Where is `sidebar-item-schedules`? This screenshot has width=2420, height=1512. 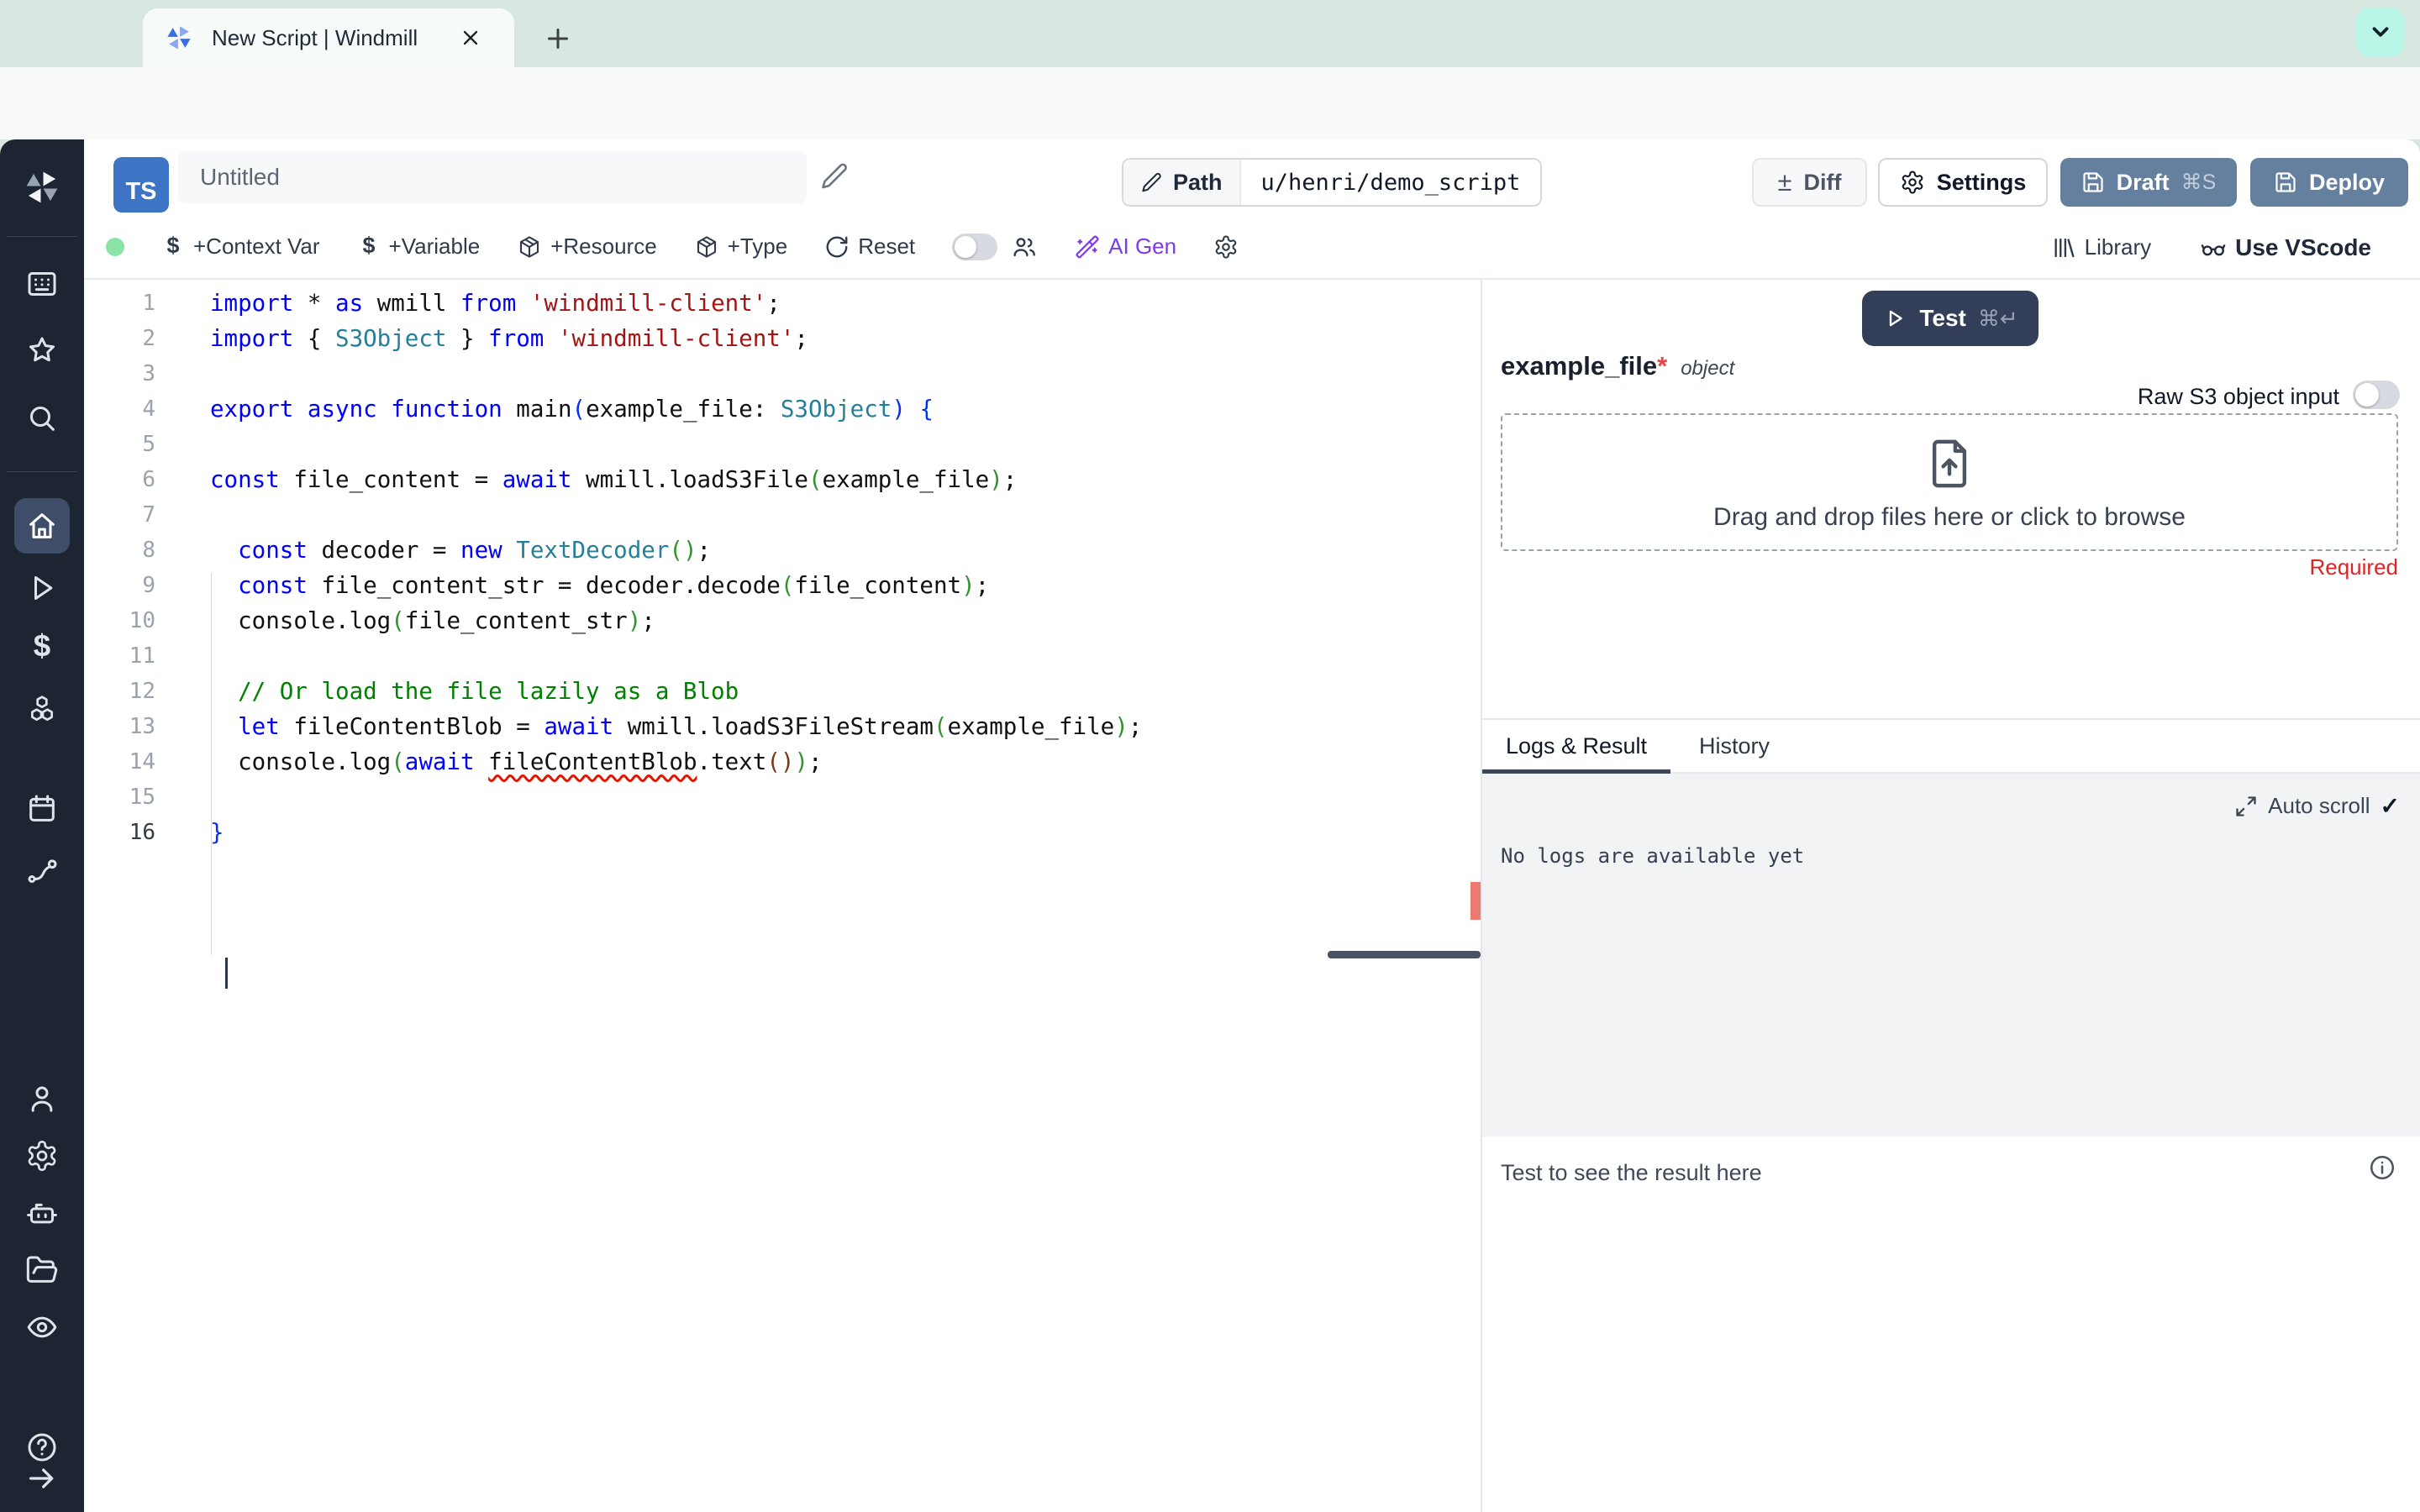 sidebar-item-schedules is located at coordinates (42, 809).